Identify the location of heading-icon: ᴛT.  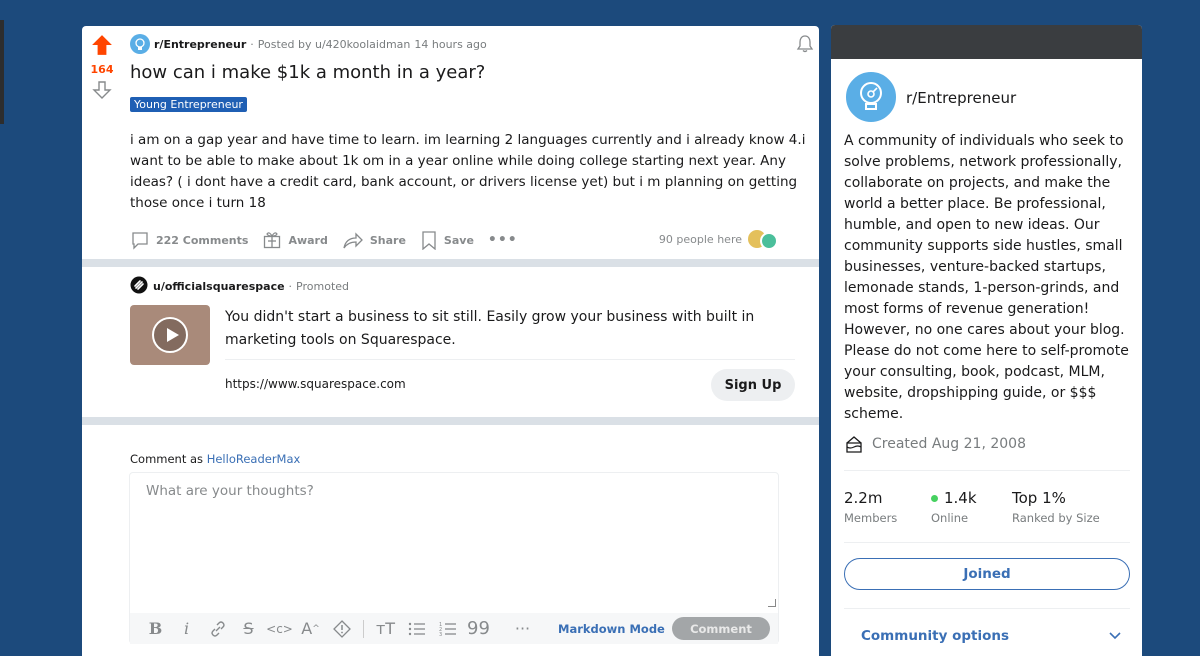
(385, 629).